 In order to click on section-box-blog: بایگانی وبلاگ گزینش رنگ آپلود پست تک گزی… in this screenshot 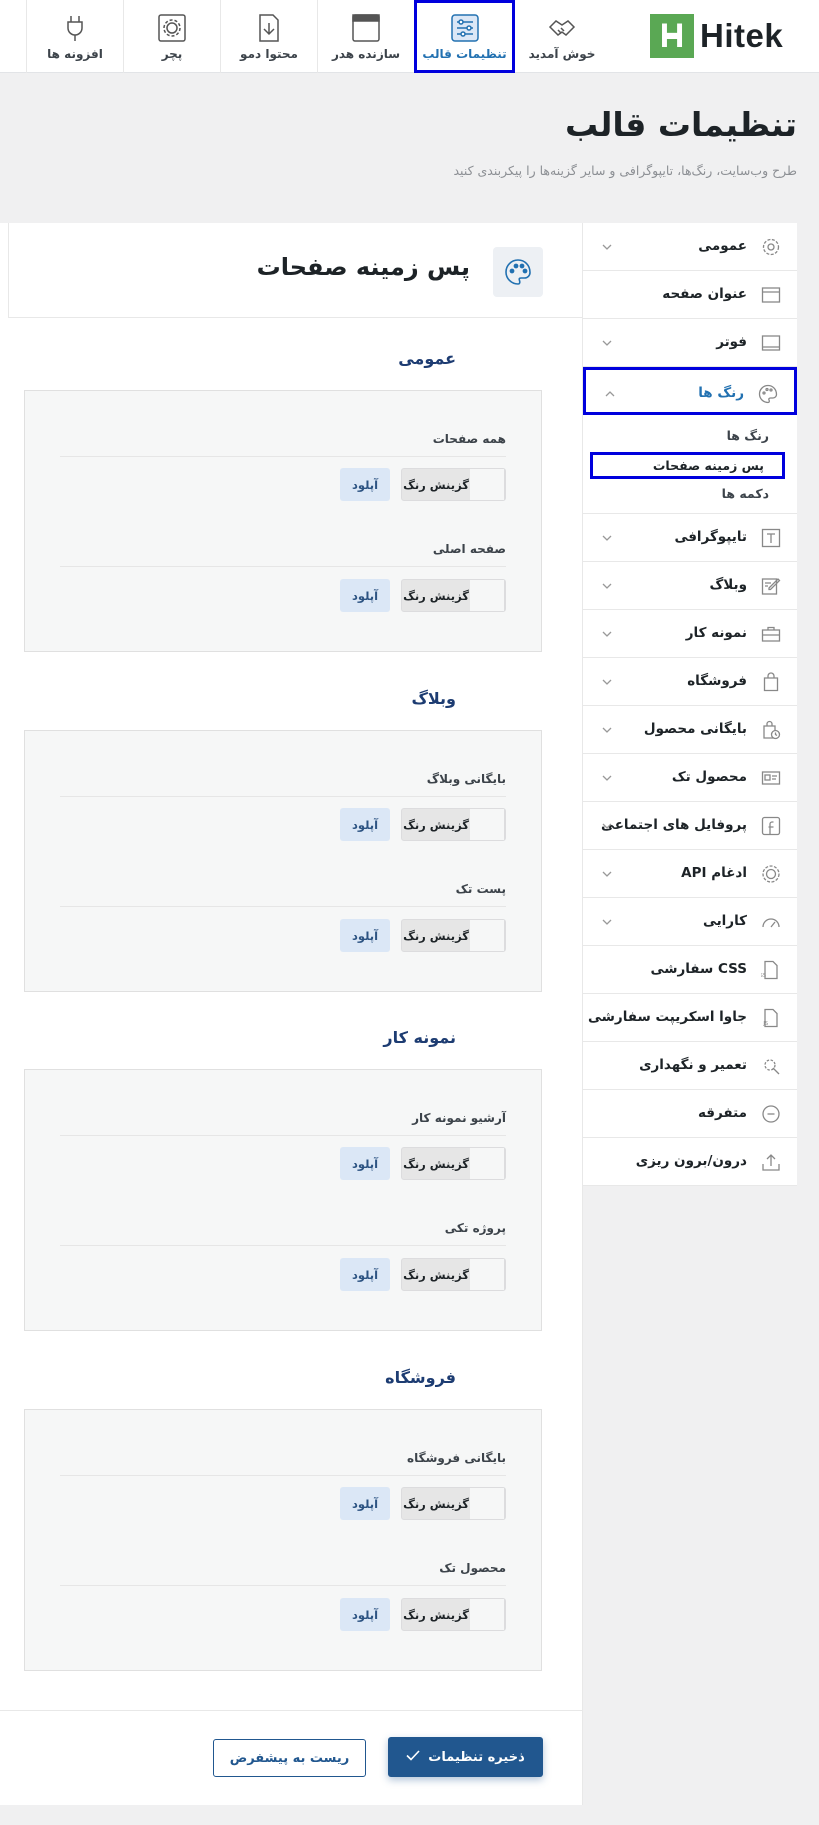, I will do `click(283, 861)`.